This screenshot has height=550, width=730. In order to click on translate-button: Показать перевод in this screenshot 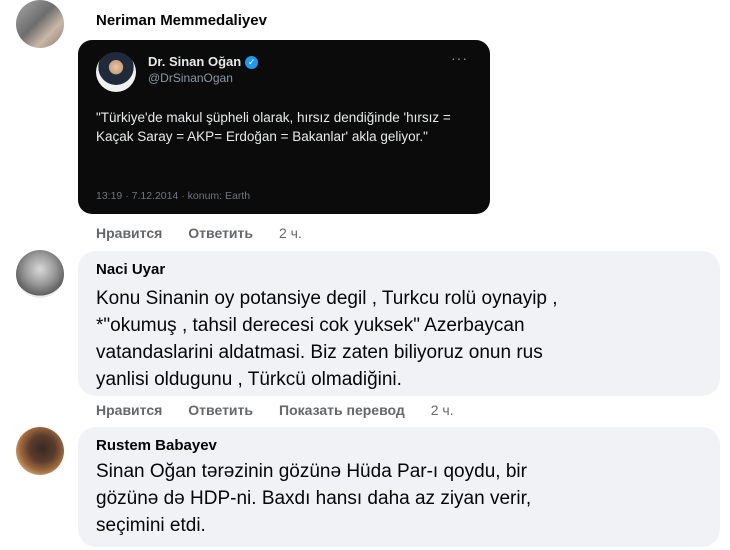, I will do `click(342, 410)`.